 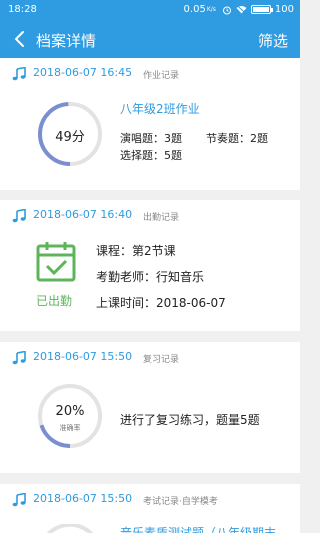 I want to click on singing-count: 演唱题：3题, so click(x=151, y=138).